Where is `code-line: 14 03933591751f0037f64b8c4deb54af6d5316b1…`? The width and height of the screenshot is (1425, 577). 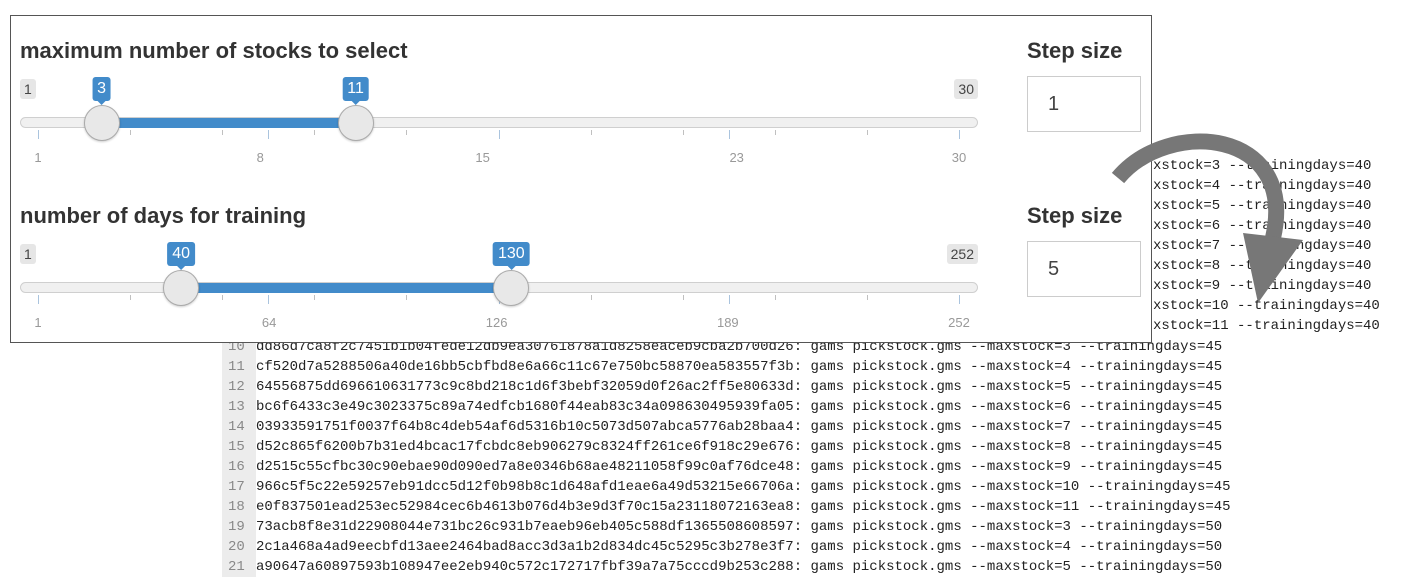 code-line: 14 03933591751f0037f64b8c4deb54af6d5316b1… is located at coordinates (726, 427).